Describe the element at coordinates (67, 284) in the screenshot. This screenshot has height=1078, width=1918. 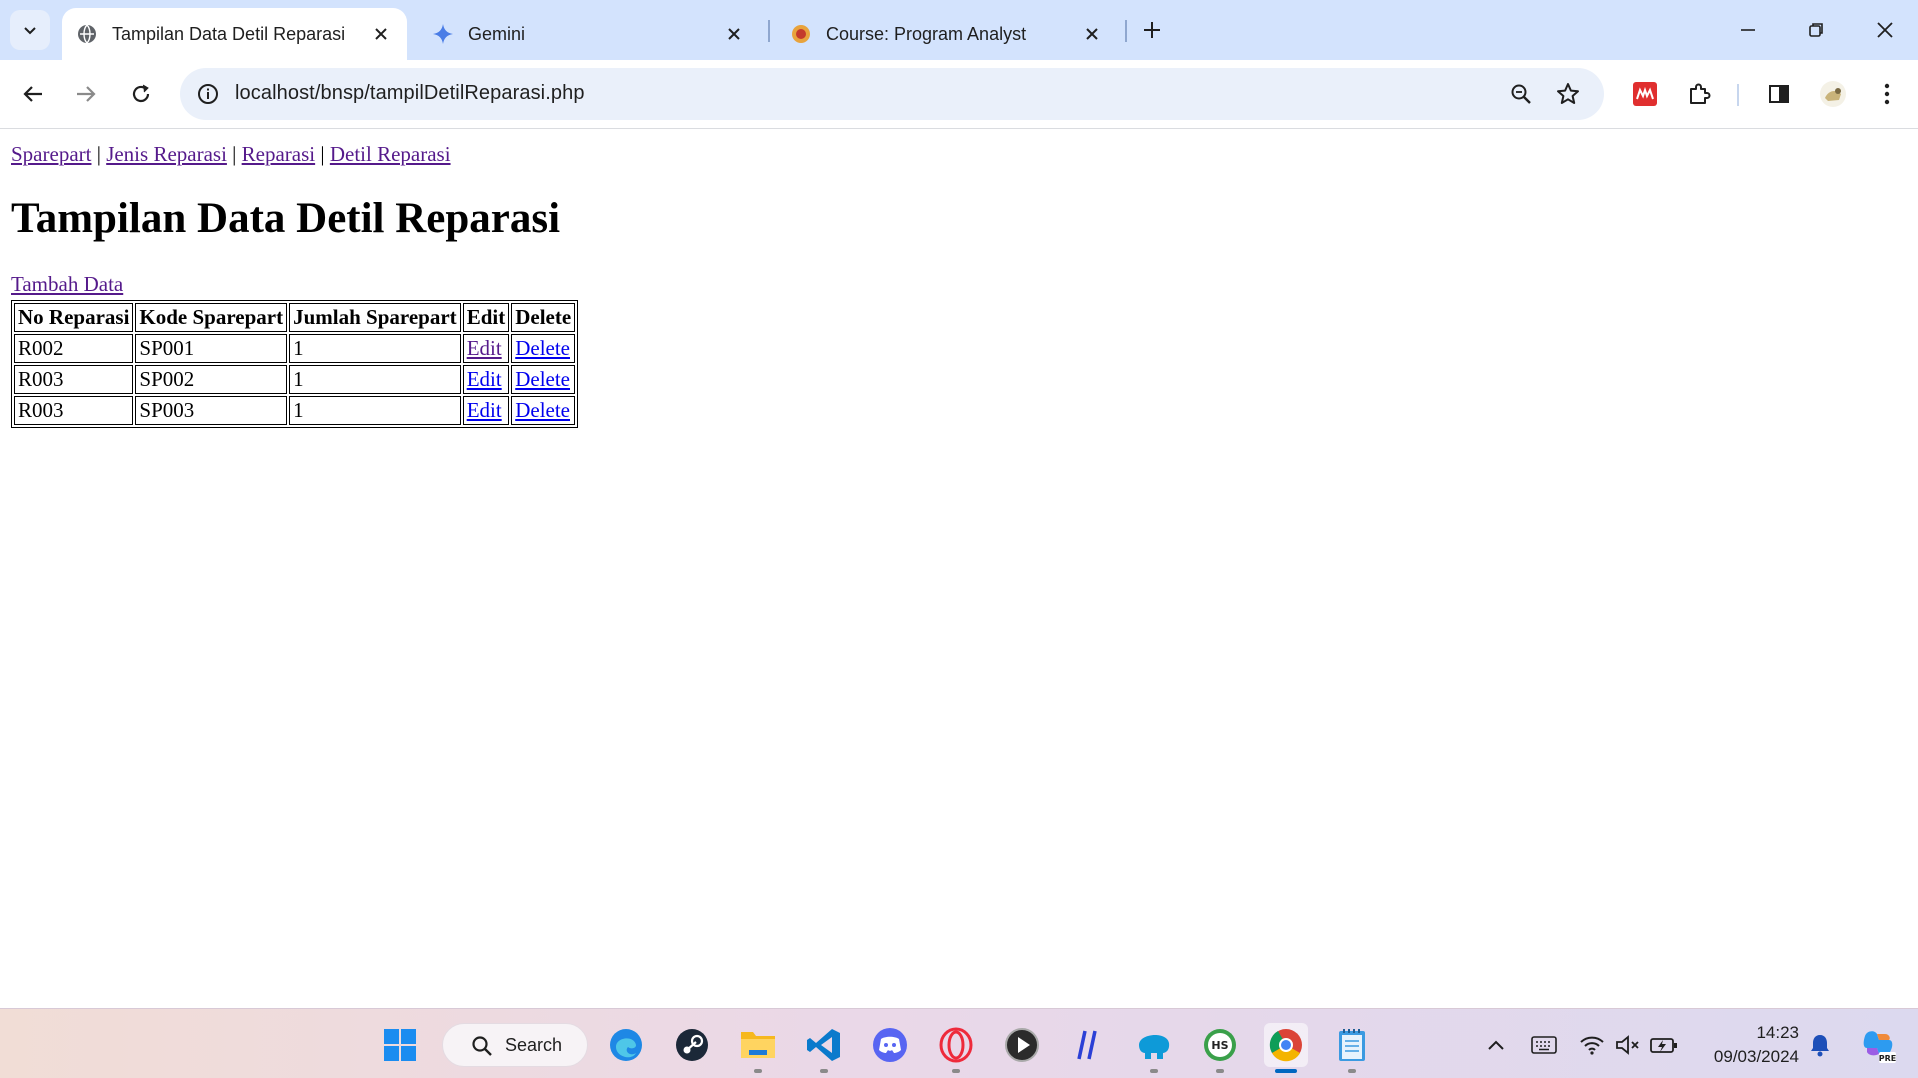
I see `add-data-link: Tambah Data` at that location.